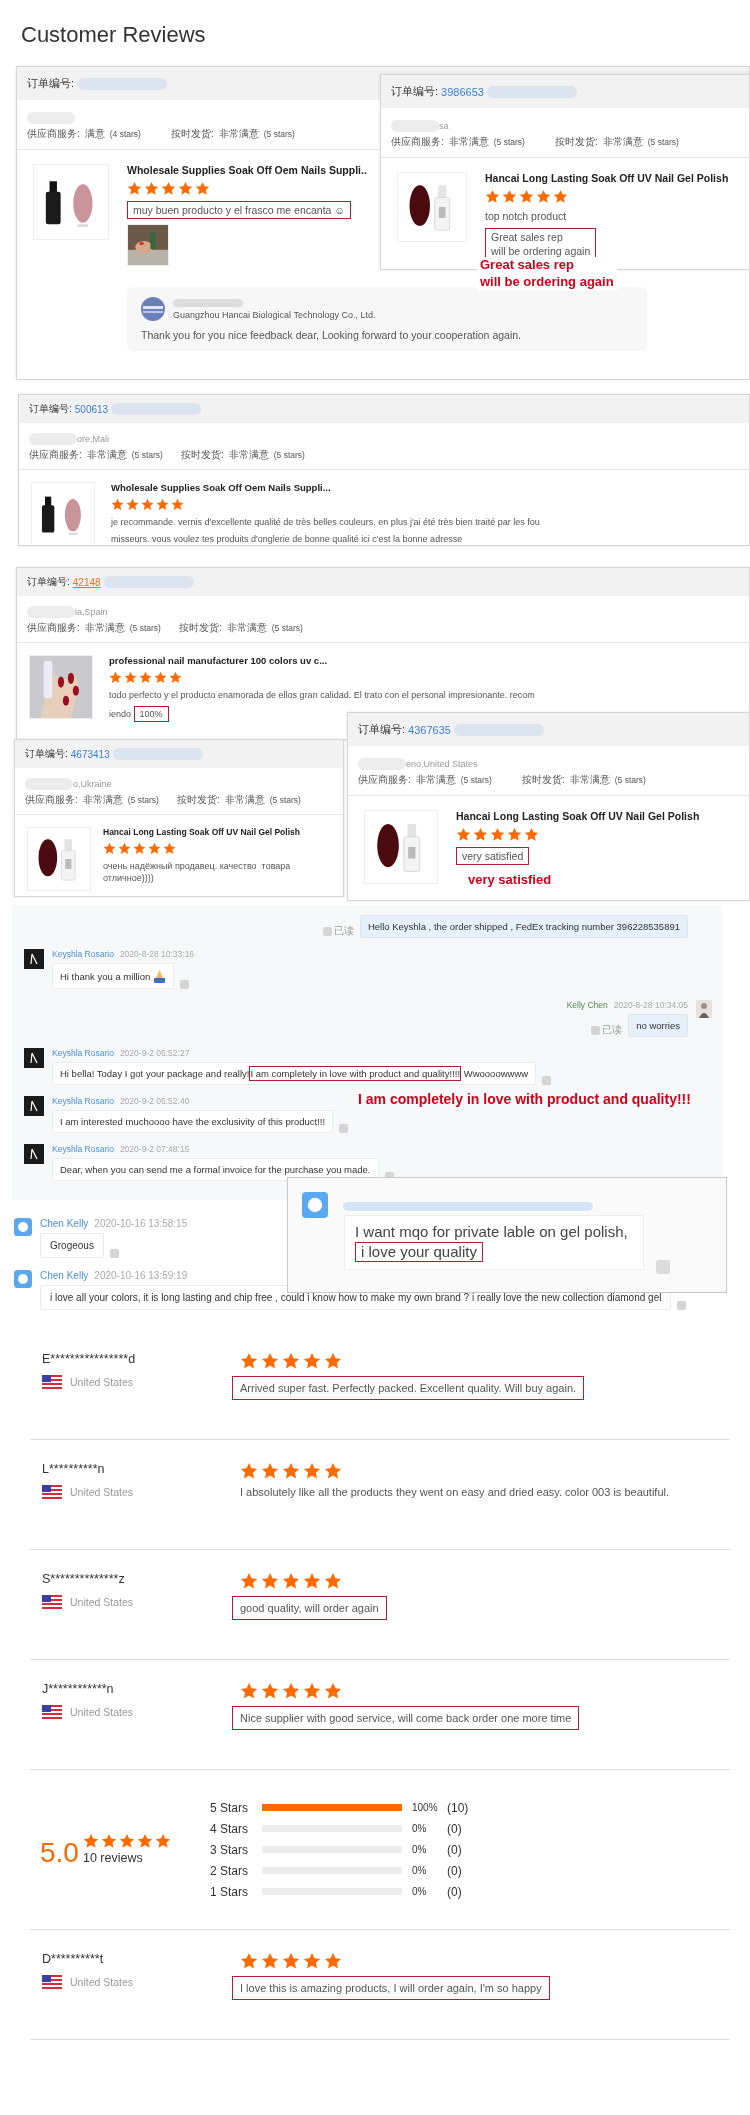 This screenshot has height=2115, width=750. I want to click on message-text: Dear, when you can send me a formal invoice for the purchase you made., so click(215, 1169).